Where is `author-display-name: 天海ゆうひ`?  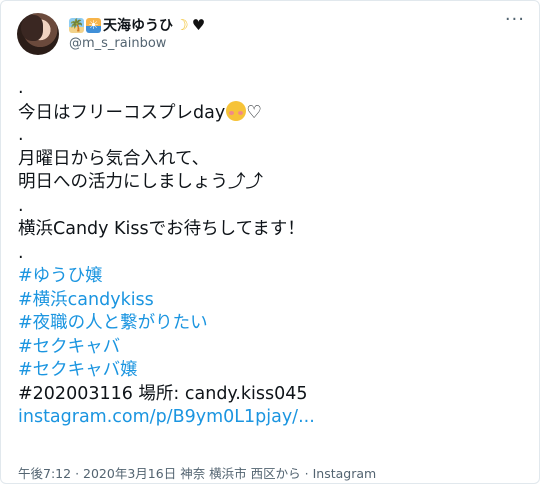
author-display-name: 天海ゆうひ is located at coordinates (138, 26).